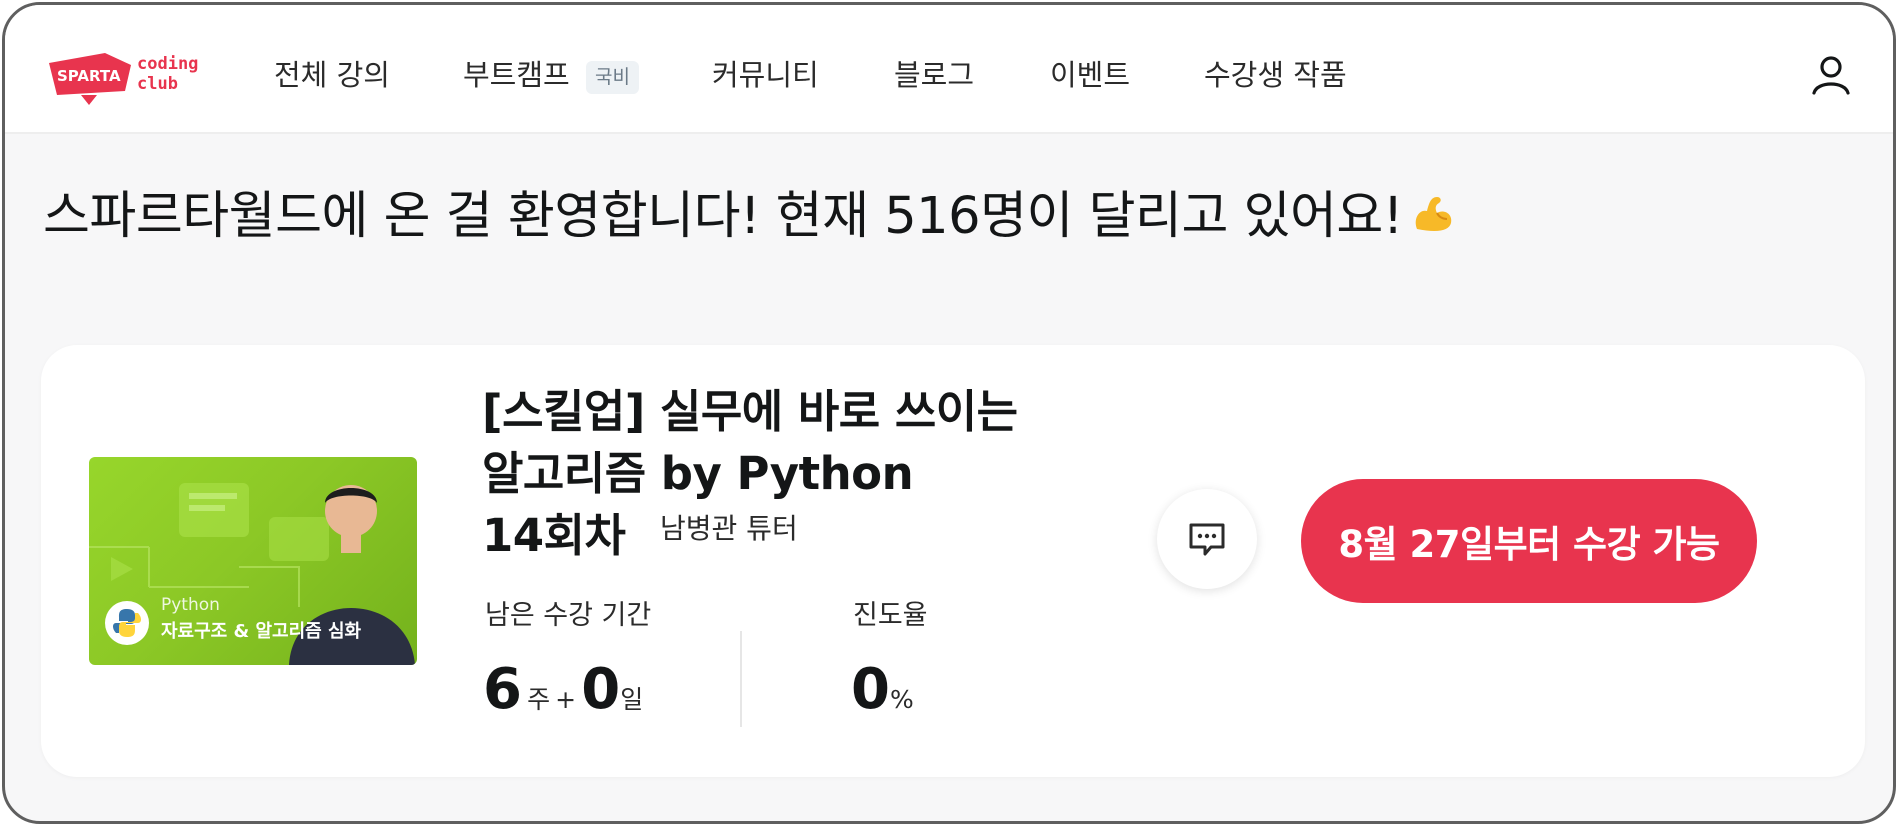 Image resolution: width=1898 pixels, height=826 pixels. What do you see at coordinates (568, 615) in the screenshot?
I see `remaining-period-label: 남은 수강 기간` at bounding box center [568, 615].